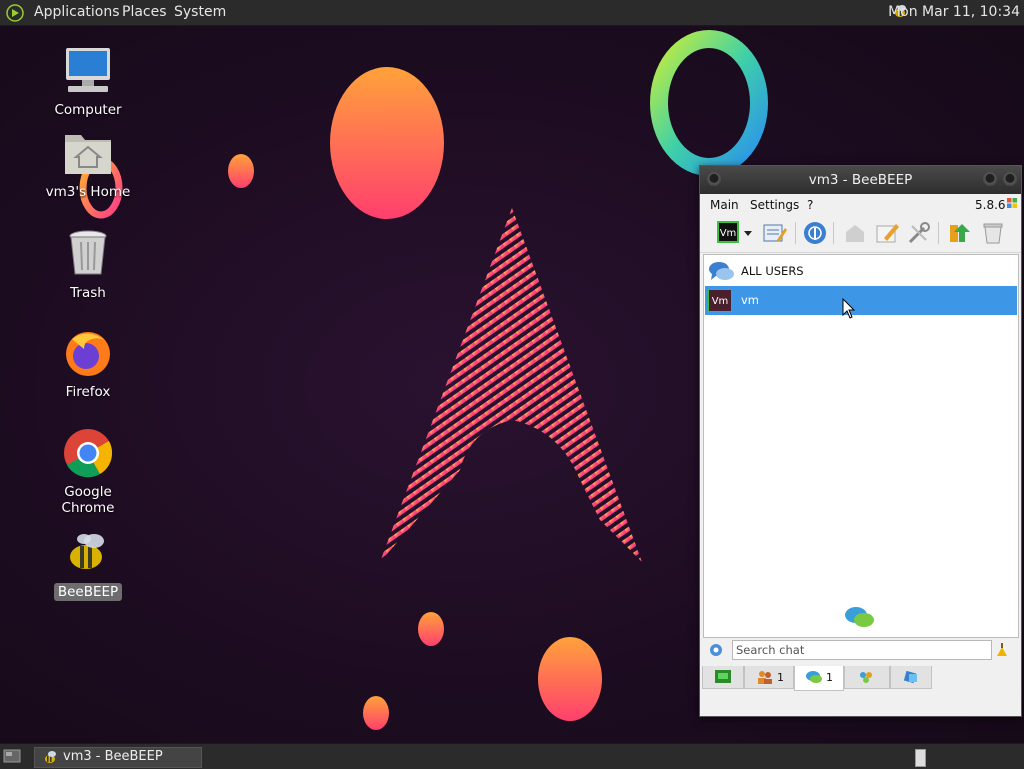 The width and height of the screenshot is (1024, 769). I want to click on tab-groups, so click(867, 677).